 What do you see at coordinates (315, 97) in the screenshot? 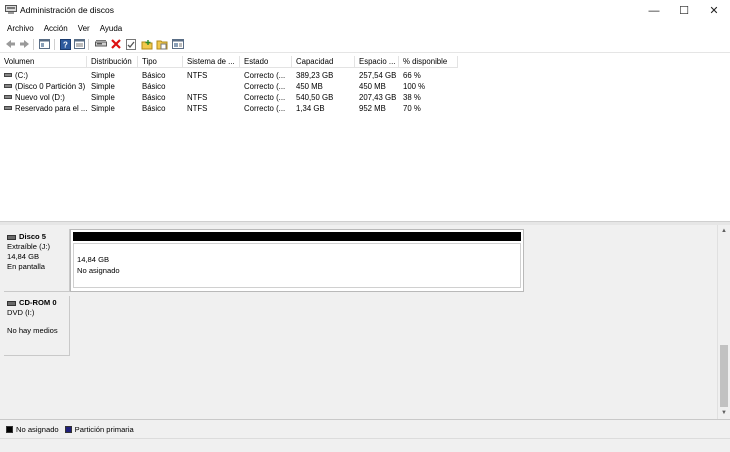
I see `volume-capacity: 540,50 GB` at bounding box center [315, 97].